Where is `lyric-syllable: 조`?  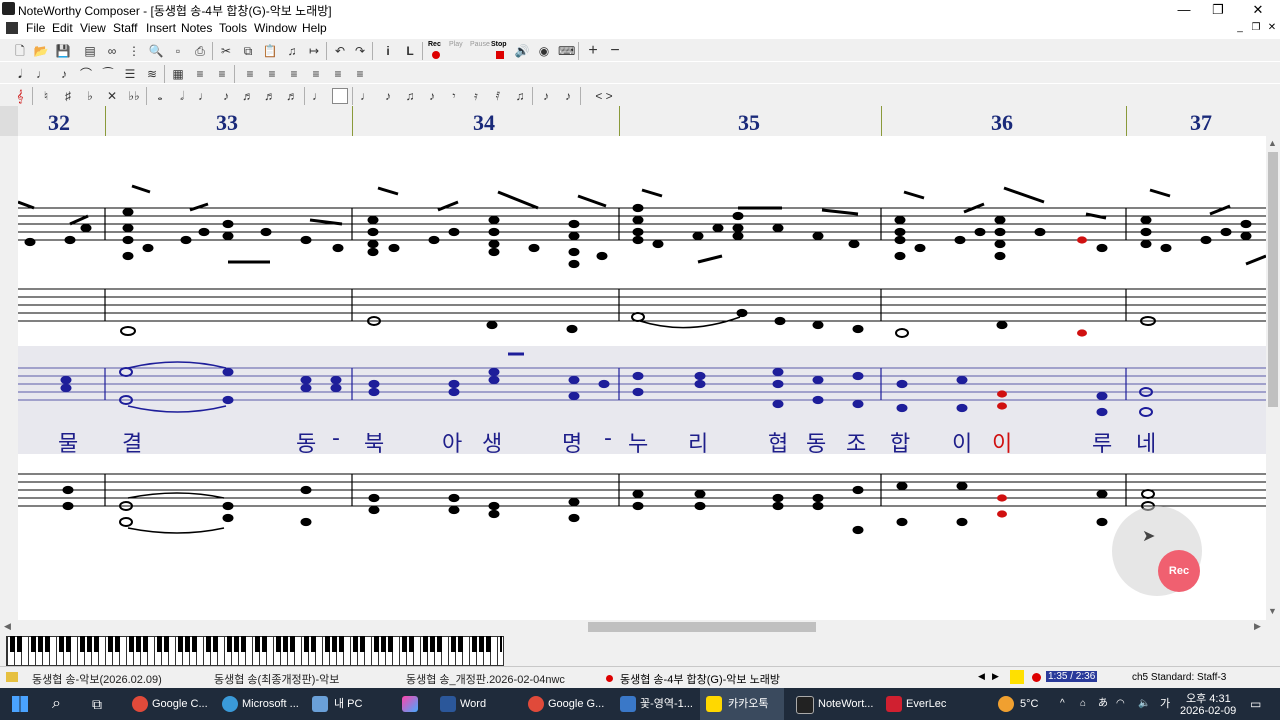
lyric-syllable: 조 is located at coordinates (856, 442).